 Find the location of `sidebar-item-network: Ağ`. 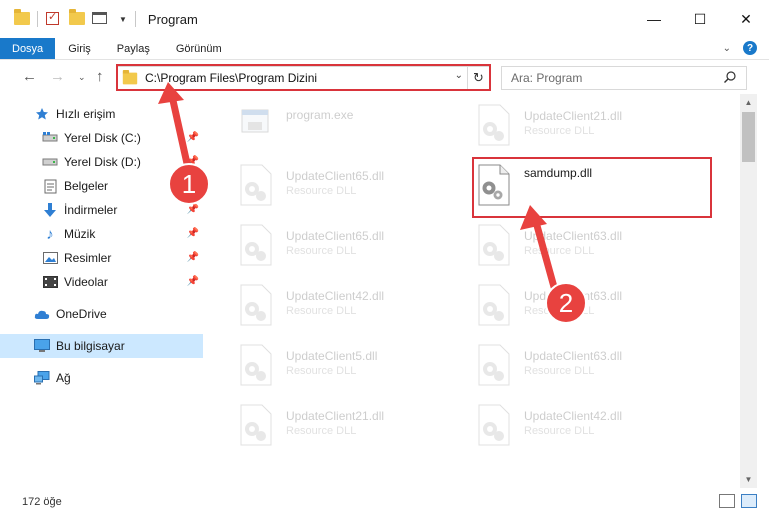

sidebar-item-network: Ağ is located at coordinates (101, 378).